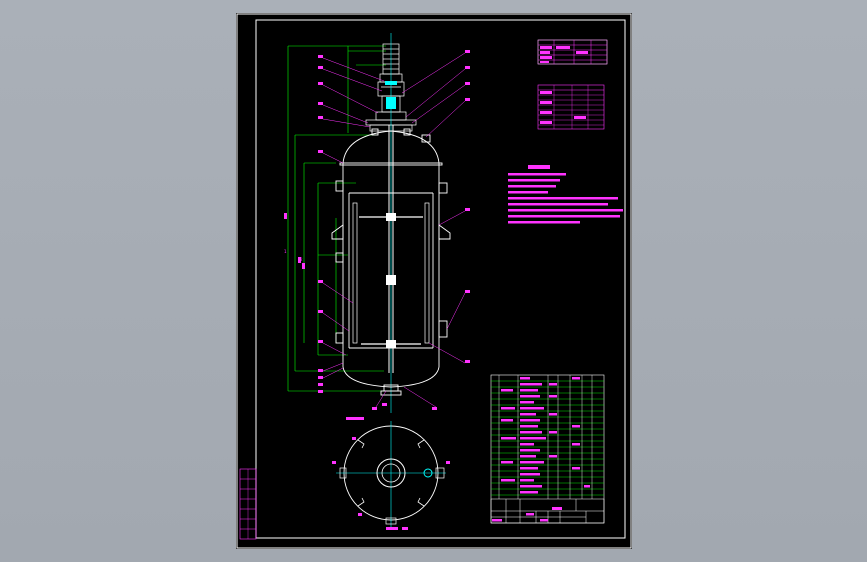  I want to click on tech-table, so click(572, 52).